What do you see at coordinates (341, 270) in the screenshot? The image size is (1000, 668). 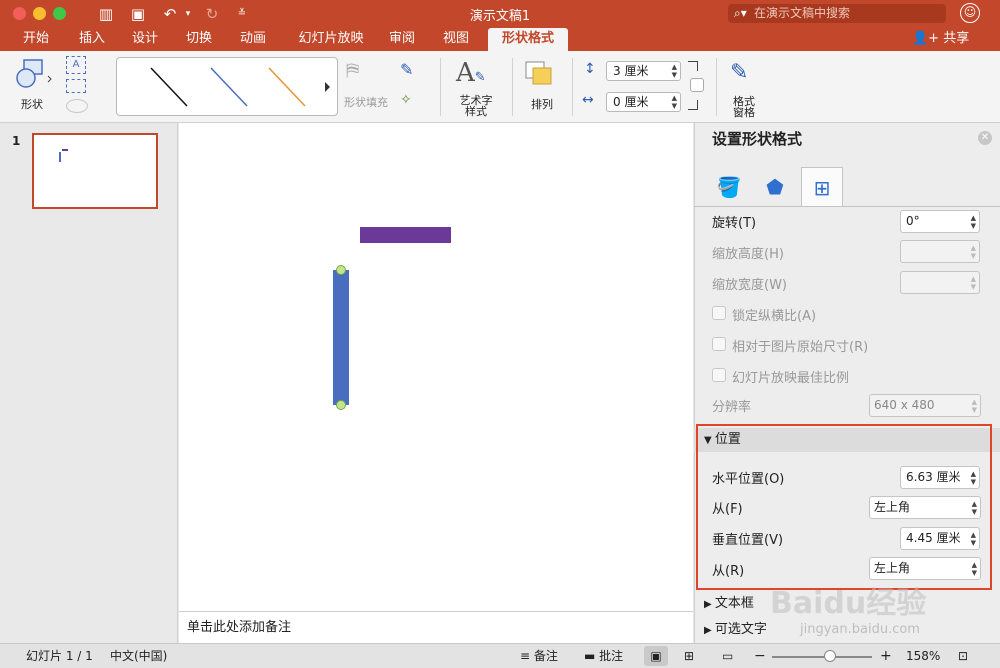 I see `selection-handle-top` at bounding box center [341, 270].